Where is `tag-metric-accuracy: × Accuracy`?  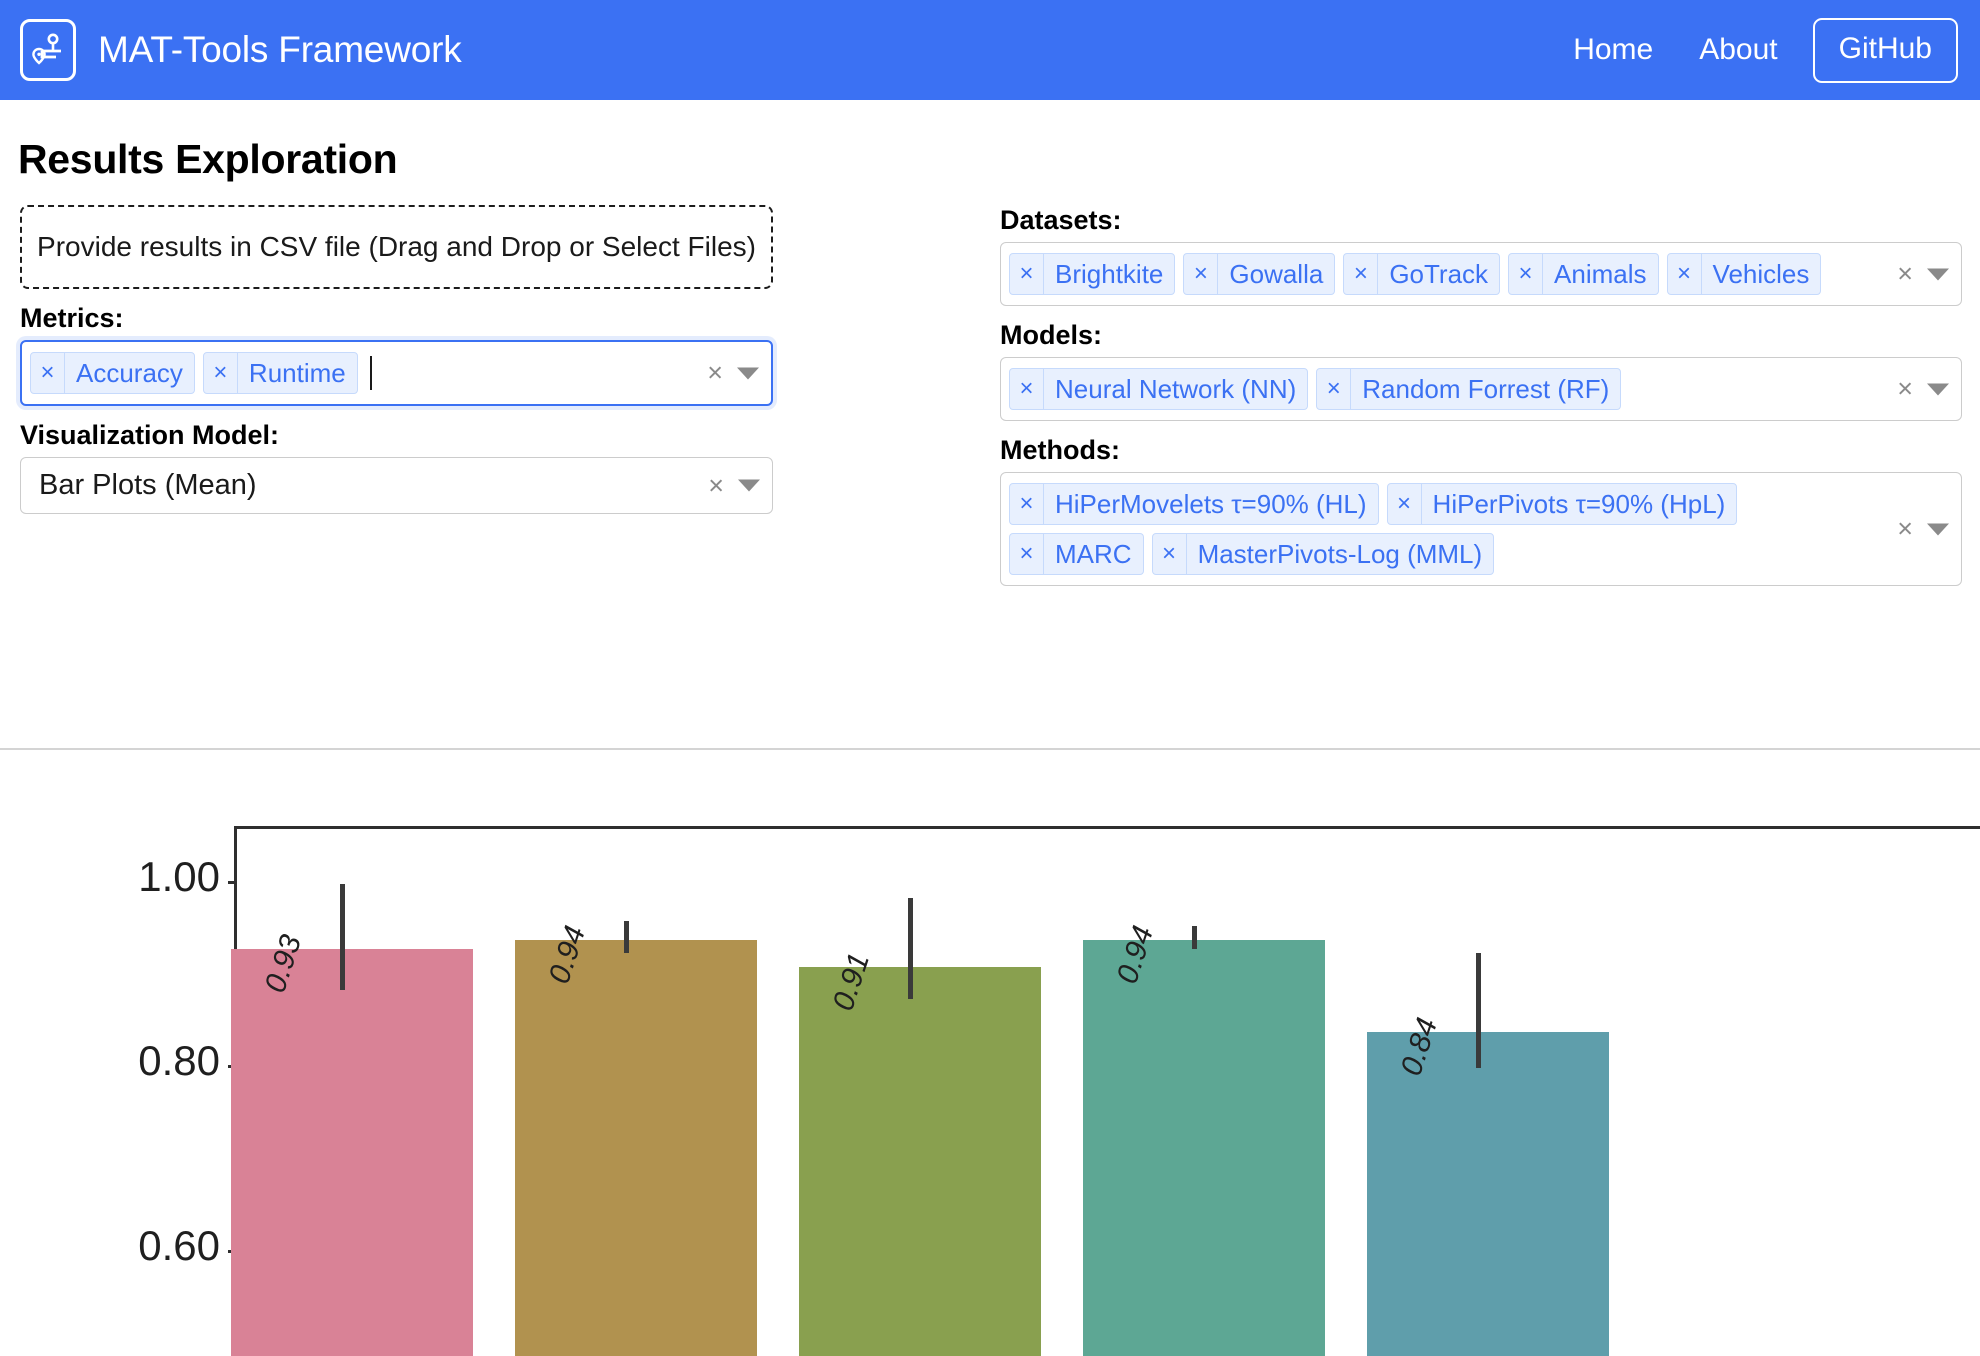
tag-metric-accuracy: × Accuracy is located at coordinates (112, 373).